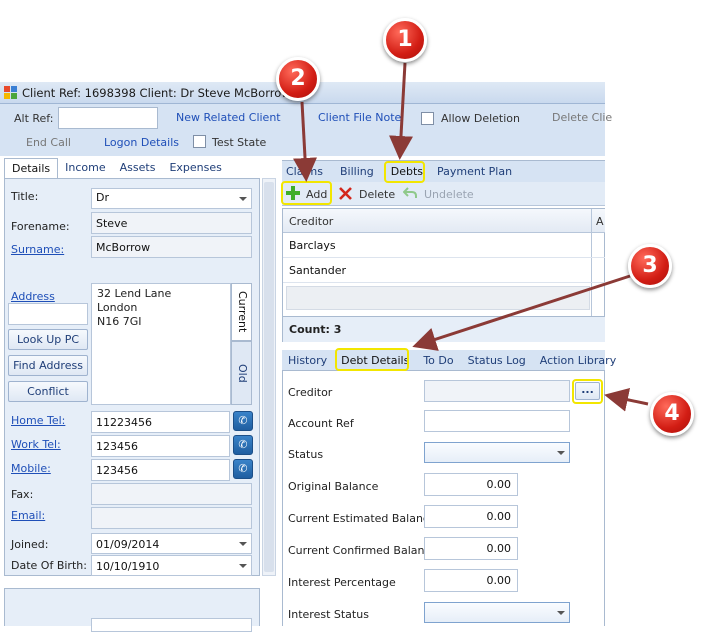 Image resolution: width=720 pixels, height=632 pixels. Describe the element at coordinates (672, 414) in the screenshot. I see `callout-4: 4` at that location.